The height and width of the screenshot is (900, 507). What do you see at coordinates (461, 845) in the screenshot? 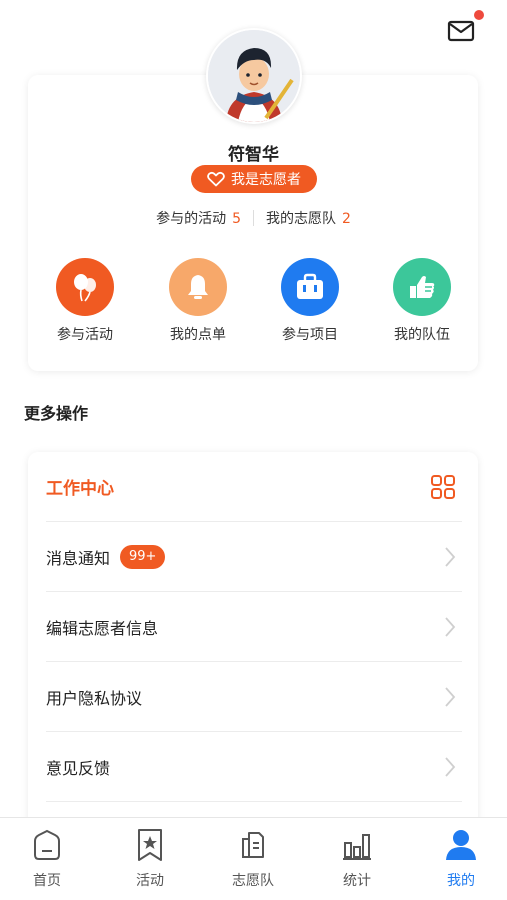
I see `user-icon` at bounding box center [461, 845].